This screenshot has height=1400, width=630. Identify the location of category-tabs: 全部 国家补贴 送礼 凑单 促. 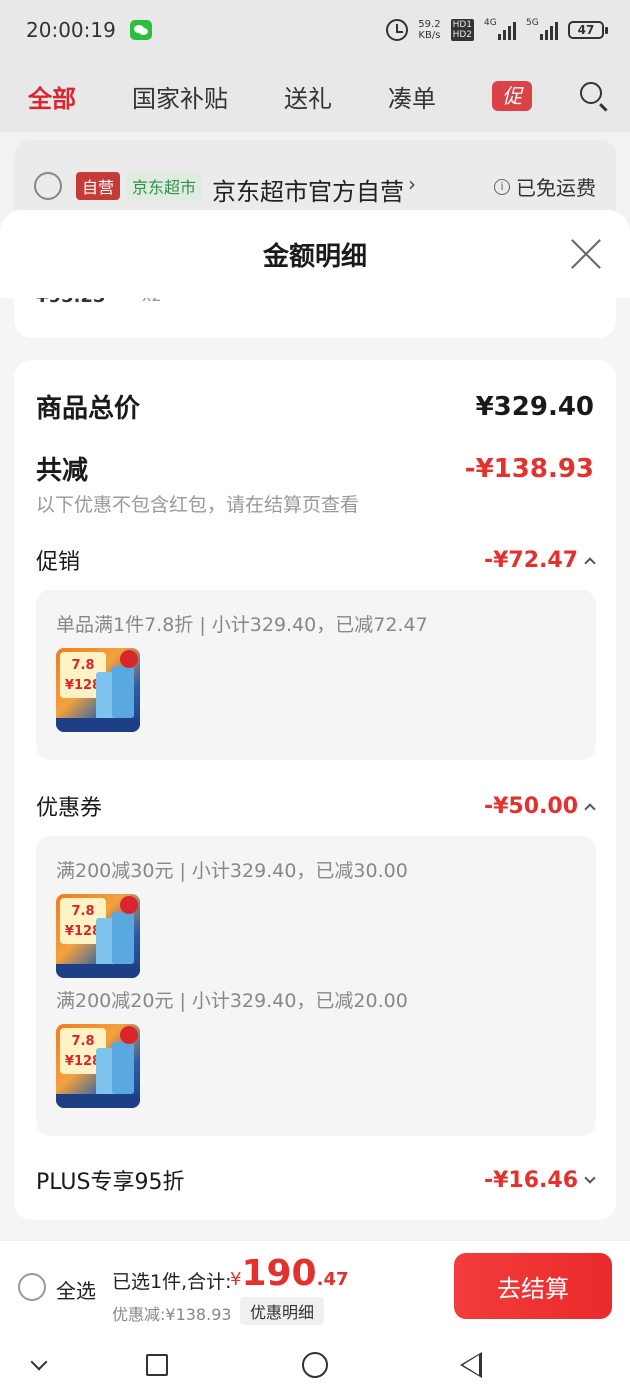
(315, 96).